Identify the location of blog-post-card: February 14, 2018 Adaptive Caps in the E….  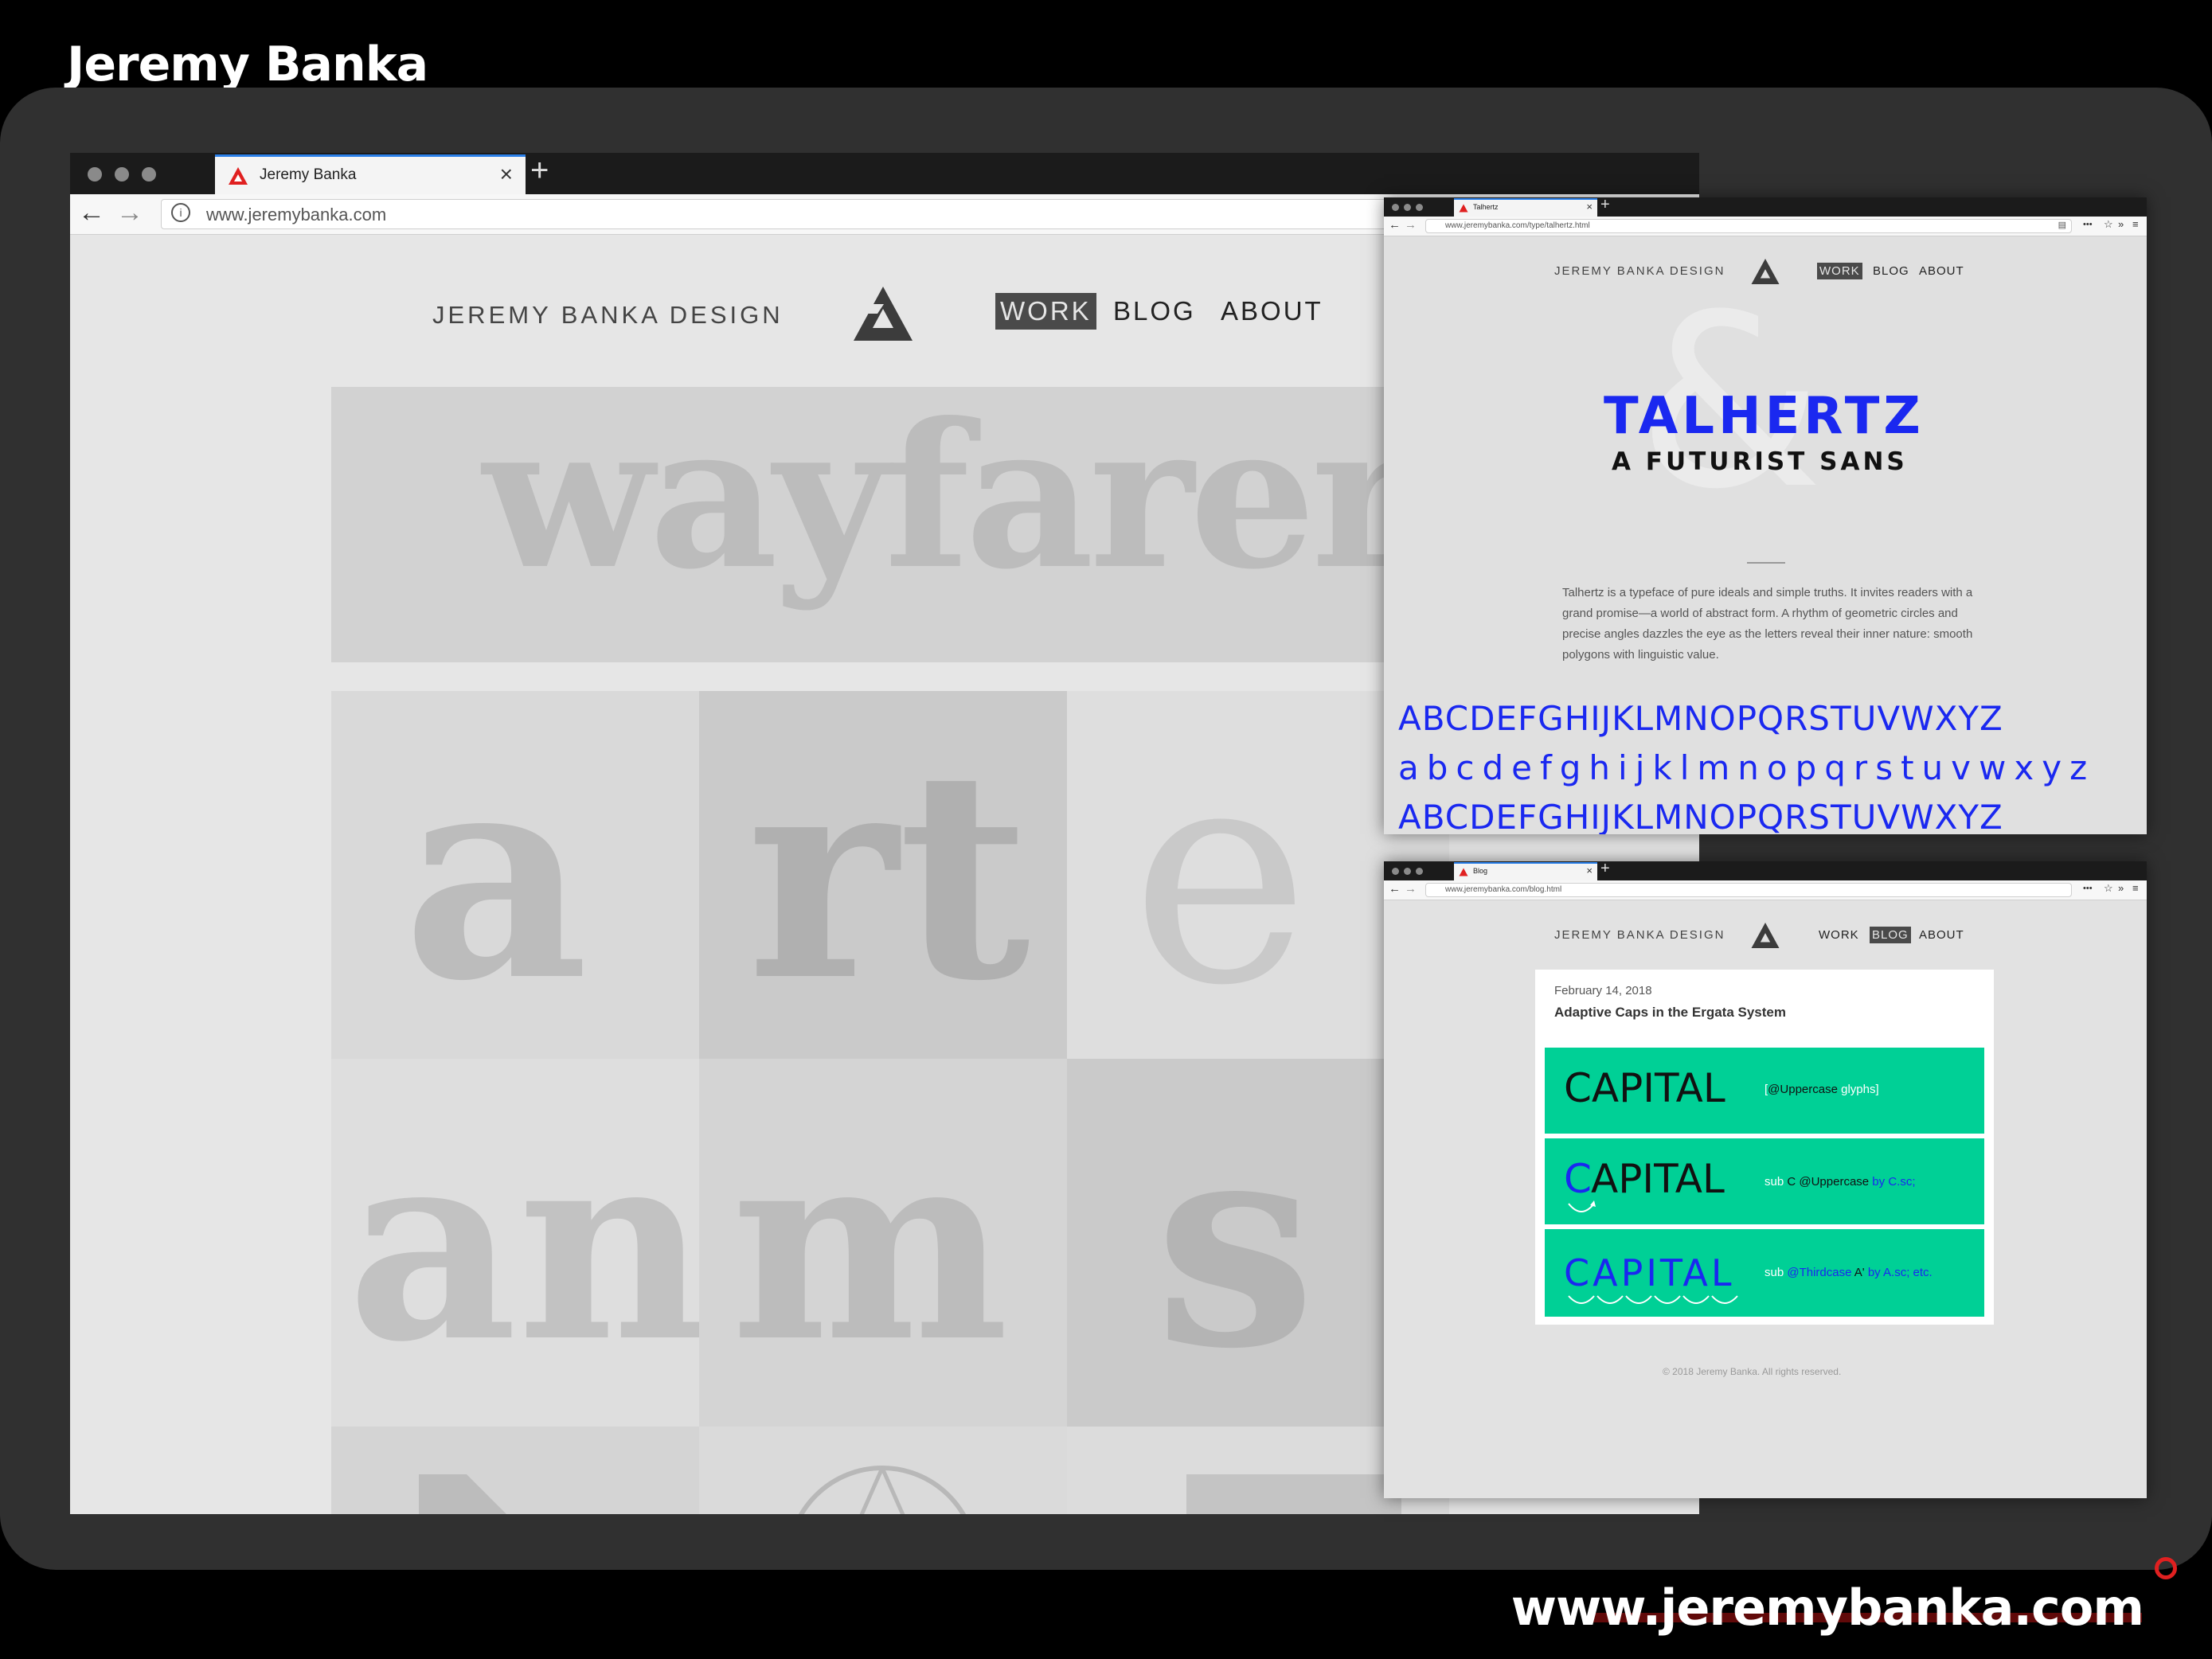
(1764, 1147).